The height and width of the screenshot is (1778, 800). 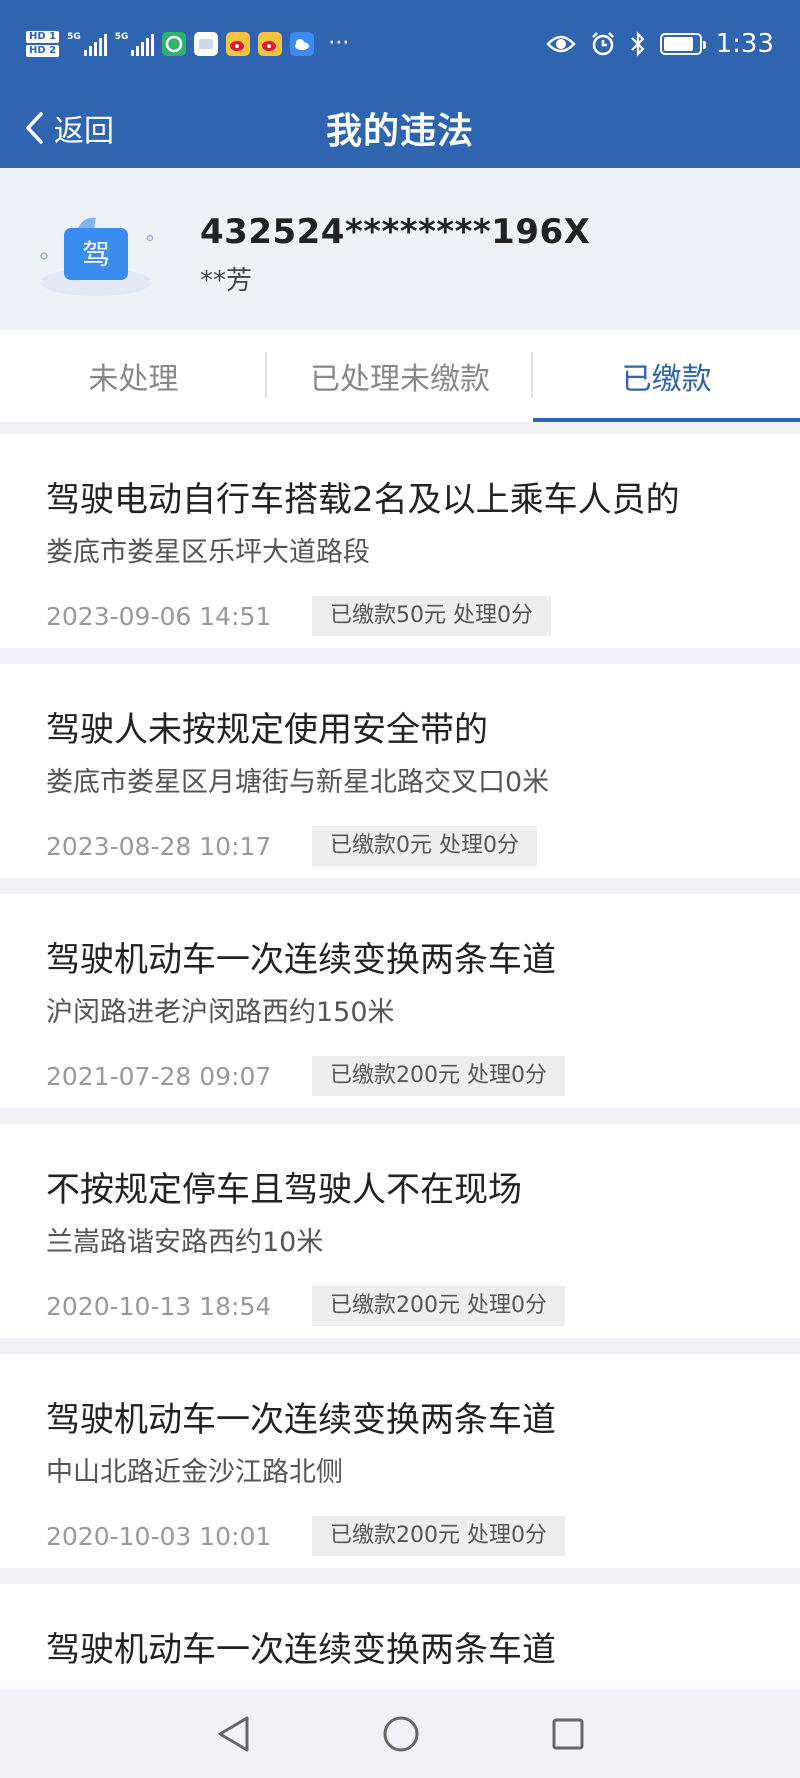 I want to click on app-notification-icon, so click(x=174, y=44).